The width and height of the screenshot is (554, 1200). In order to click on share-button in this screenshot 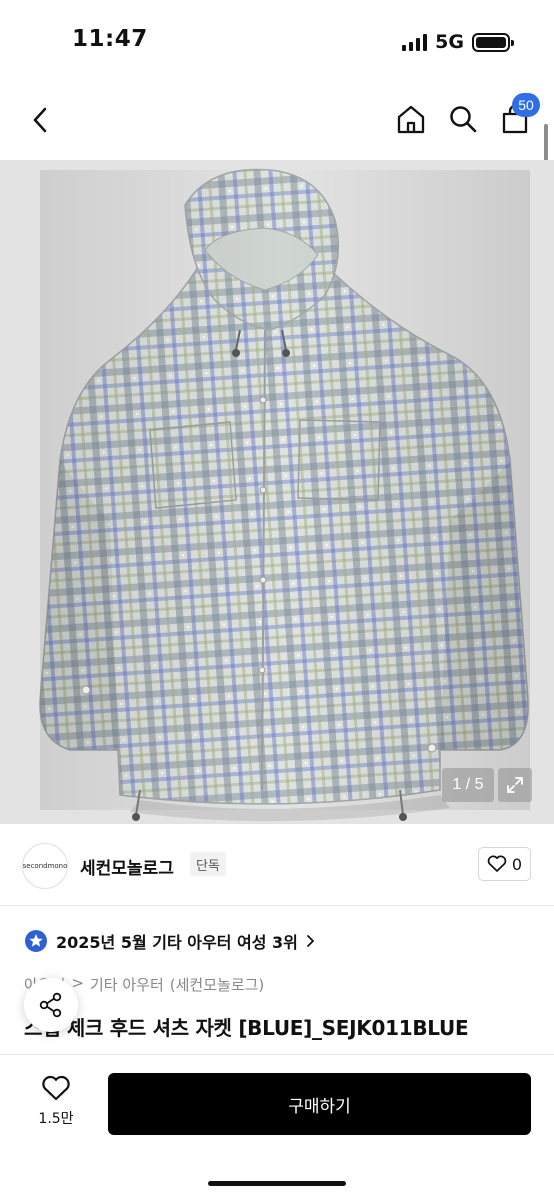, I will do `click(51, 1005)`.